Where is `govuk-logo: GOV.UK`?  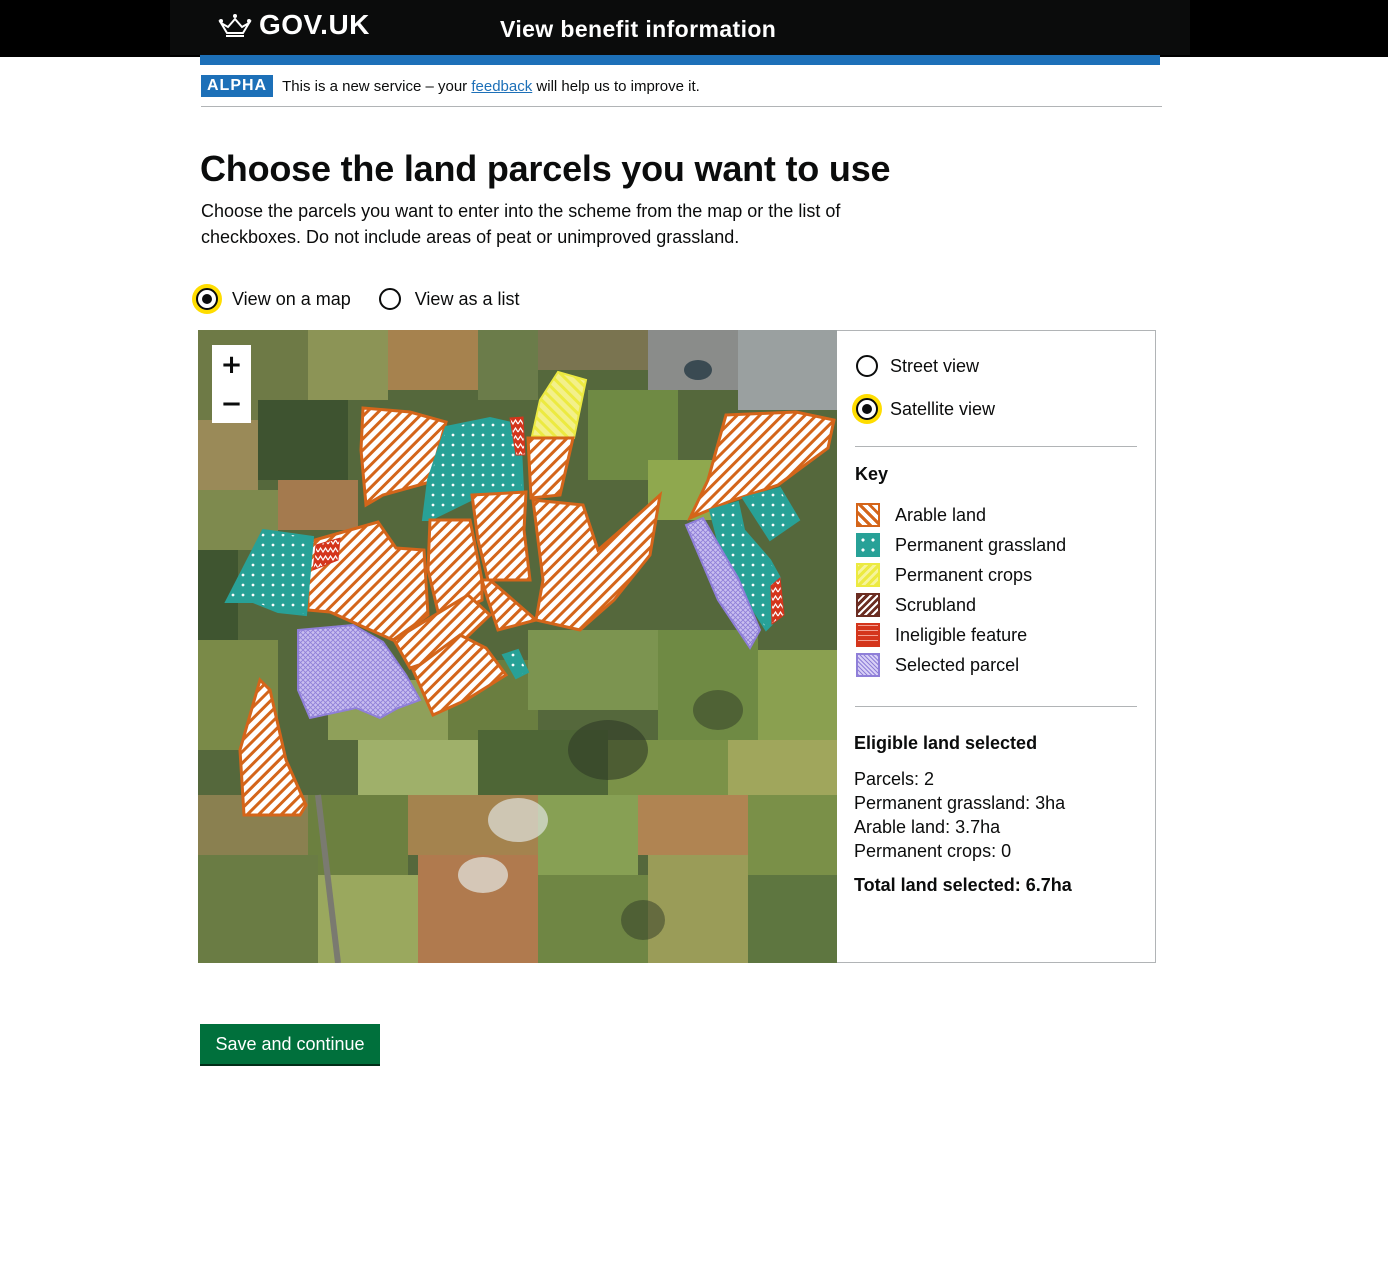
govuk-logo: GOV.UK is located at coordinates (314, 25).